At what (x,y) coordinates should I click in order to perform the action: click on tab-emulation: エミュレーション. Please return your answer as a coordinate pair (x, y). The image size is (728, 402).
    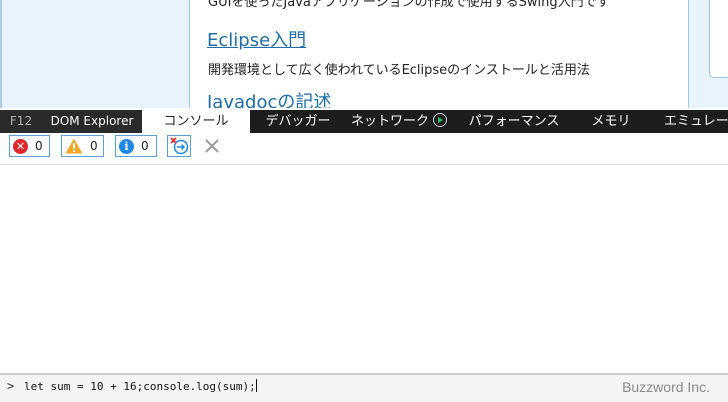
    Looking at the image, I should click on (689, 121).